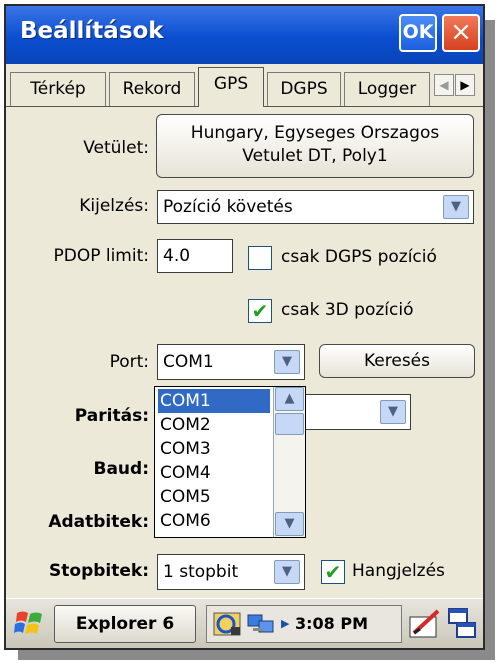 Image resolution: width=498 pixels, height=663 pixels. I want to click on port-label: Port:, so click(129, 362).